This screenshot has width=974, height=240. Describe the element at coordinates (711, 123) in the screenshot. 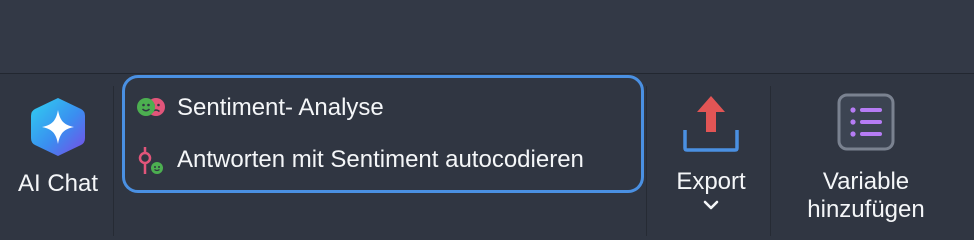

I see `upload-export-icon` at that location.